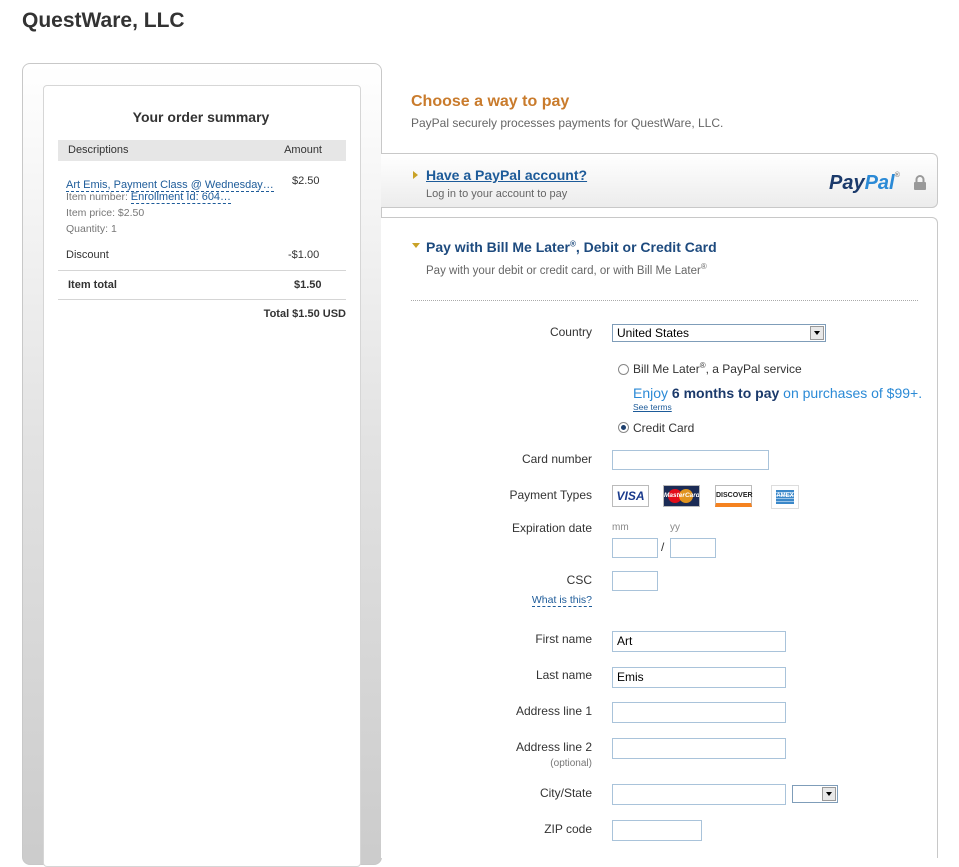 The image size is (959, 867). What do you see at coordinates (490, 101) in the screenshot?
I see `choose-payment-title: Choose a way to pay` at bounding box center [490, 101].